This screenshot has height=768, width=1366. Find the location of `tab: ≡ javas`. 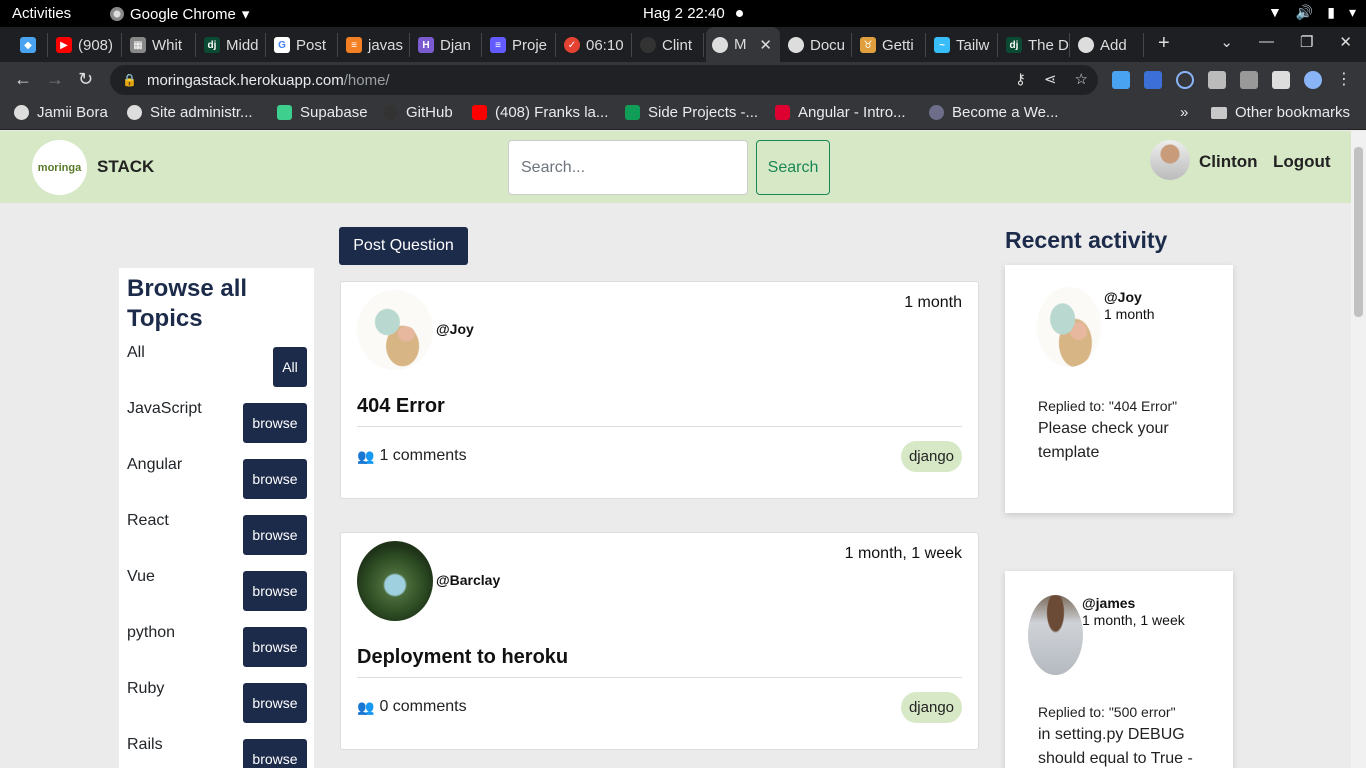

tab: ≡ javas is located at coordinates (375, 45).